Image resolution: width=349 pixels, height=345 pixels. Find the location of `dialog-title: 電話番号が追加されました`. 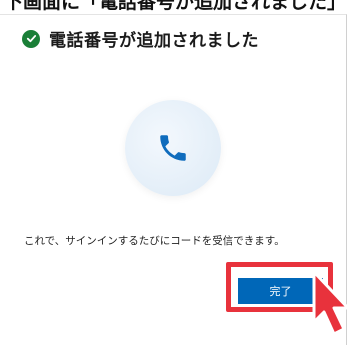

dialog-title: 電話番号が追加されました is located at coordinates (154, 41).